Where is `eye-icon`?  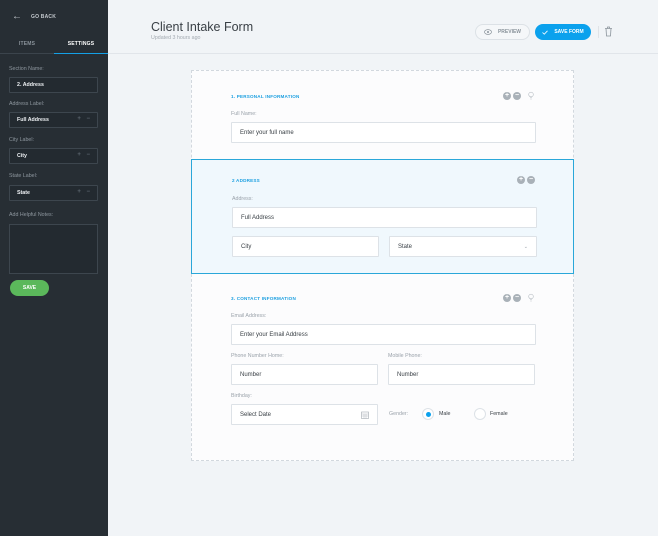
eye-icon is located at coordinates (488, 32).